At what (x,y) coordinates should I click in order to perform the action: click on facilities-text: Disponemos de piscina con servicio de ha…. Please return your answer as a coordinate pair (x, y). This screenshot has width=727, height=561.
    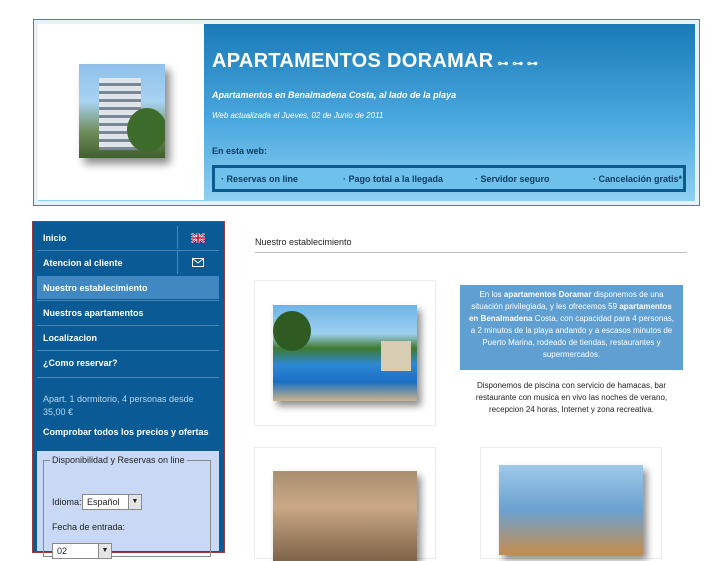
    Looking at the image, I should click on (571, 397).